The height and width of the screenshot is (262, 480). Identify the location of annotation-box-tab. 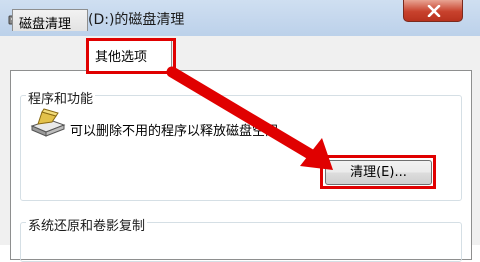
(131, 56).